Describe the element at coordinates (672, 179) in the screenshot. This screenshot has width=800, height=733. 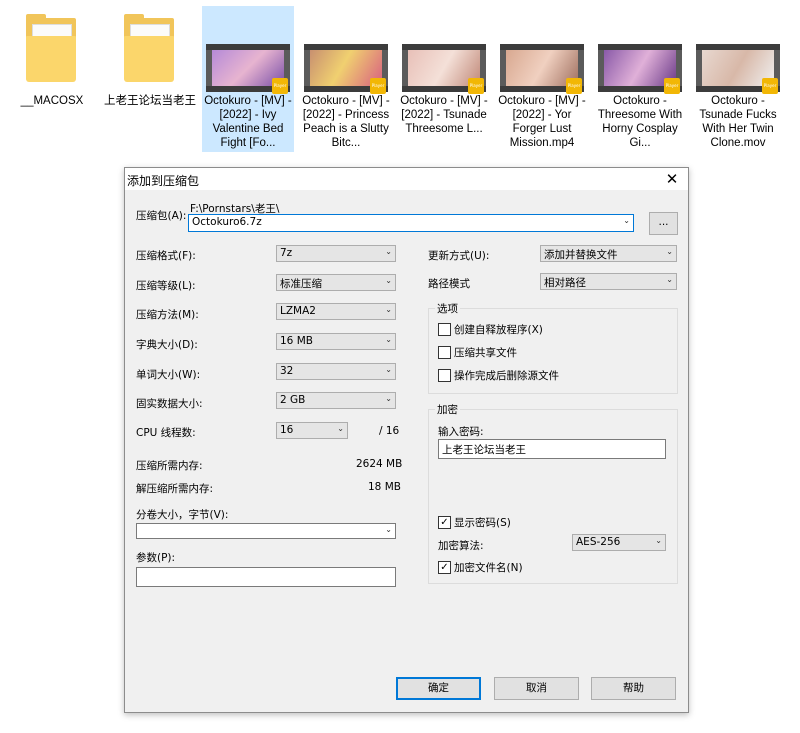
I see `close-icon: ✕` at that location.